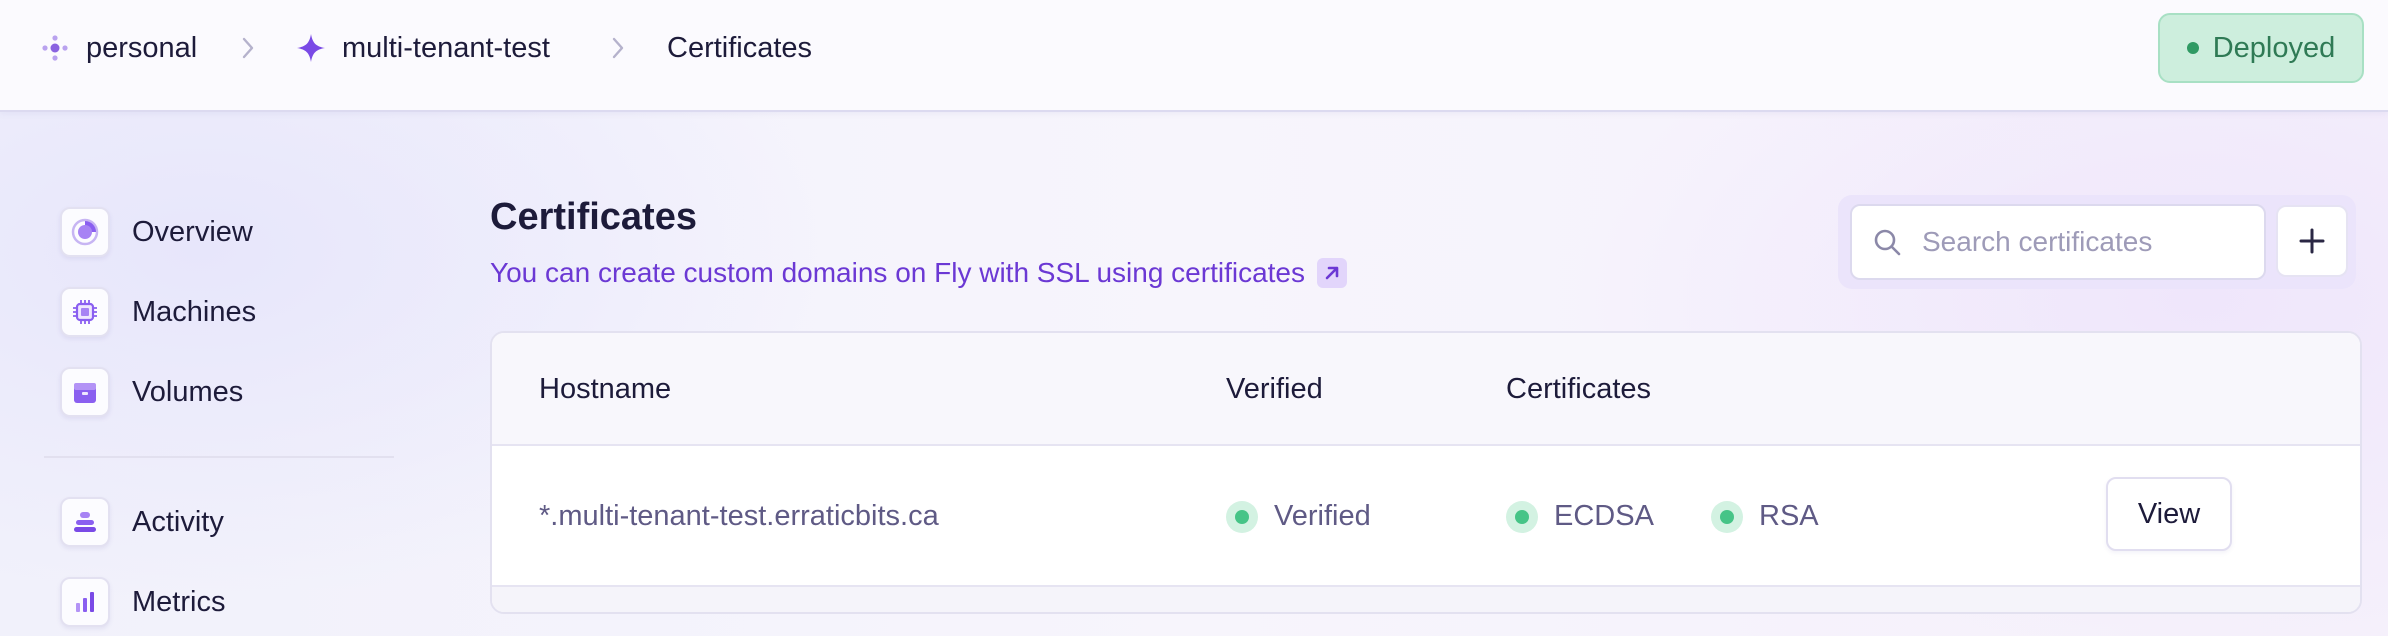 The width and height of the screenshot is (2388, 636). I want to click on certificate-rsa: RSA, so click(1765, 516).